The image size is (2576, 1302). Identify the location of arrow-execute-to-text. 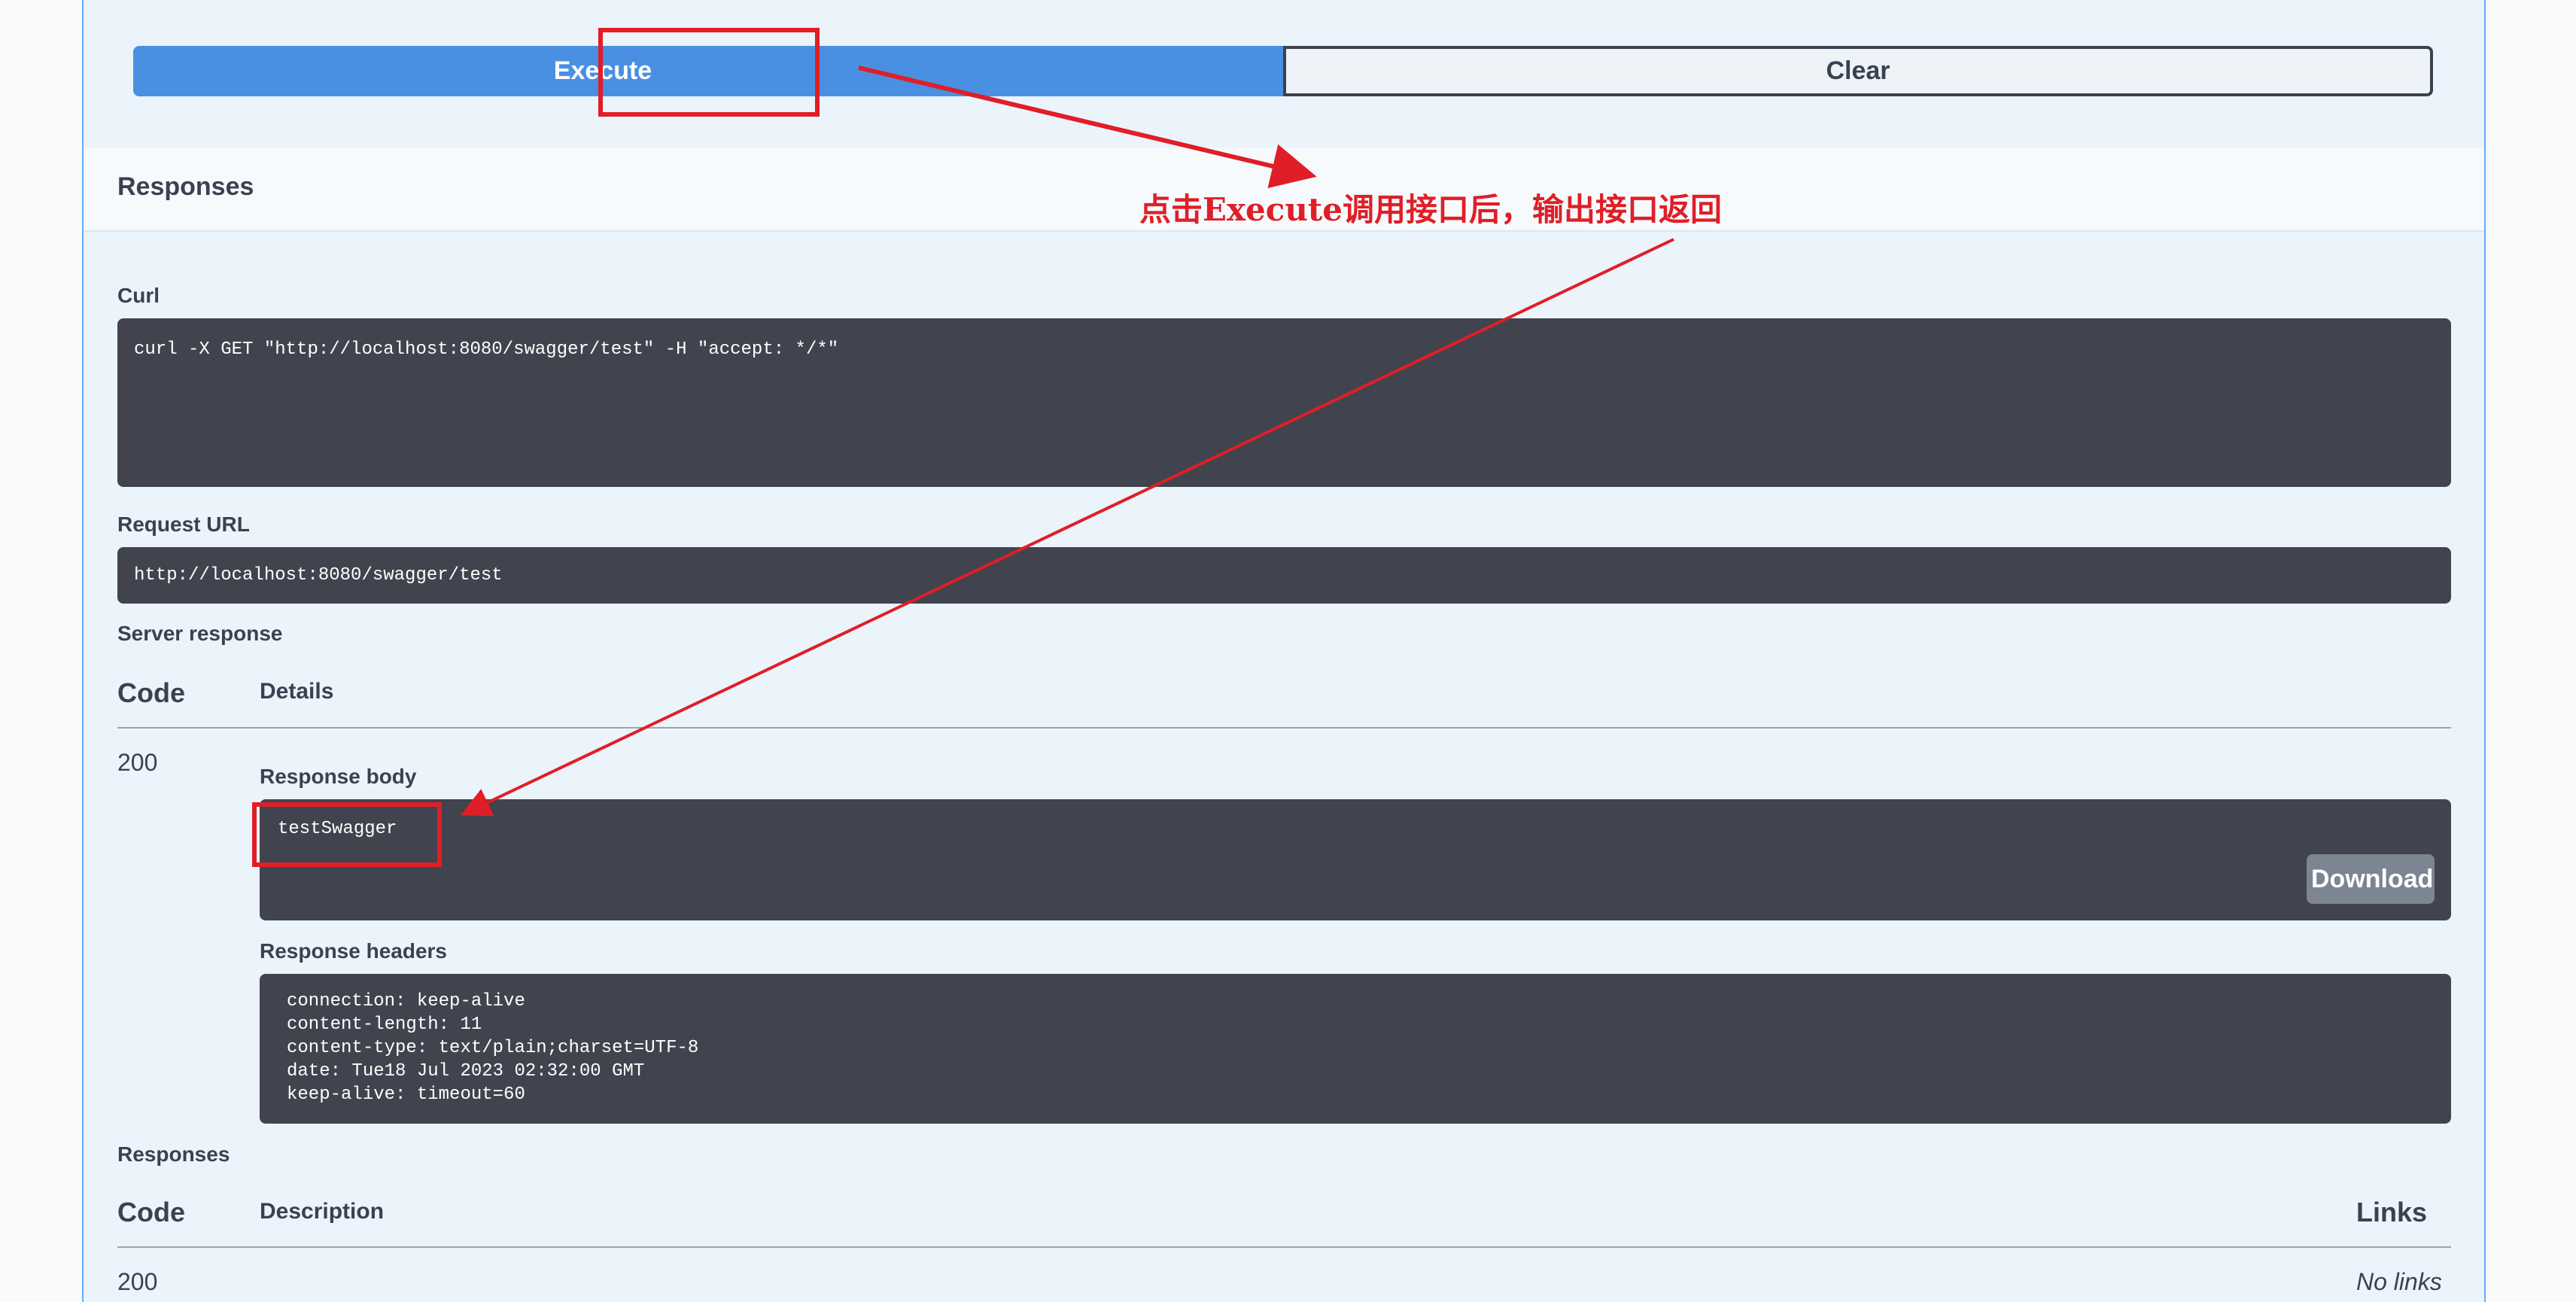
(1087, 127).